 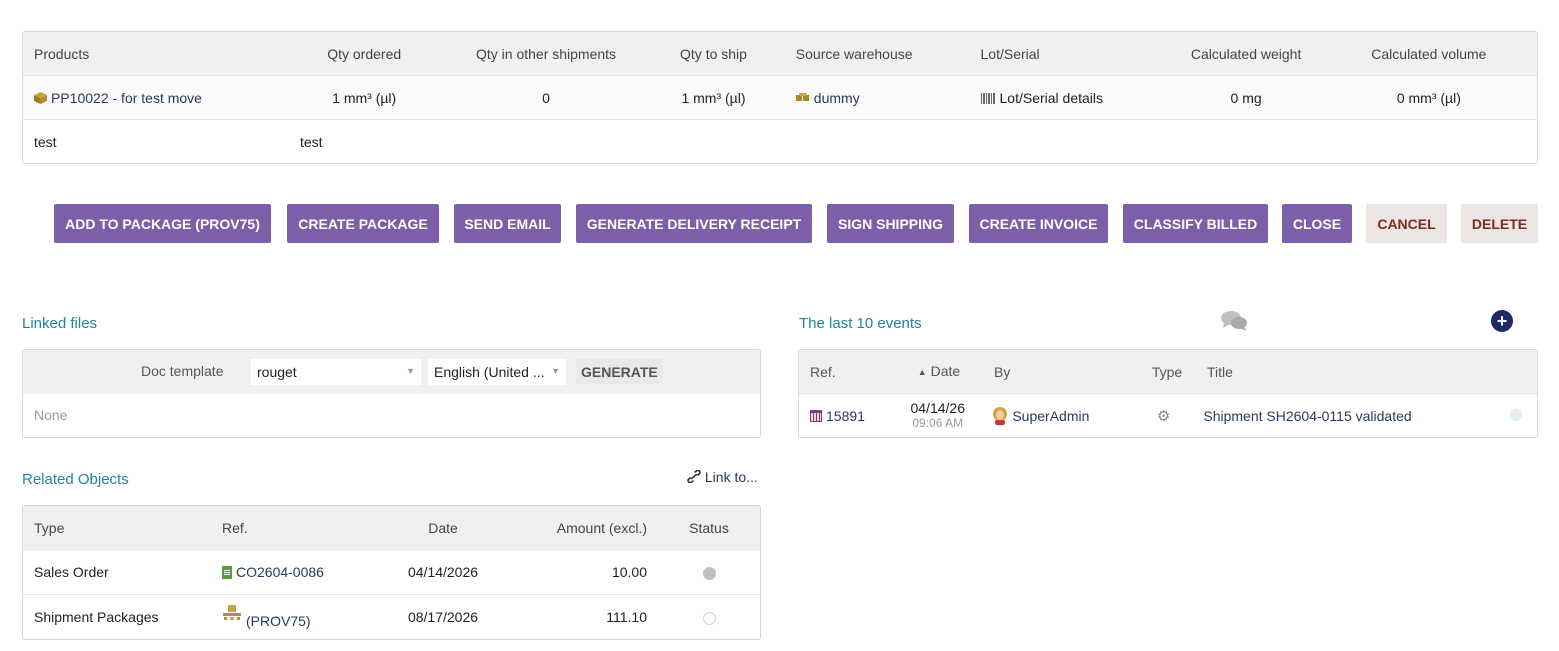 I want to click on header-date-label: Date, so click(x=945, y=370).